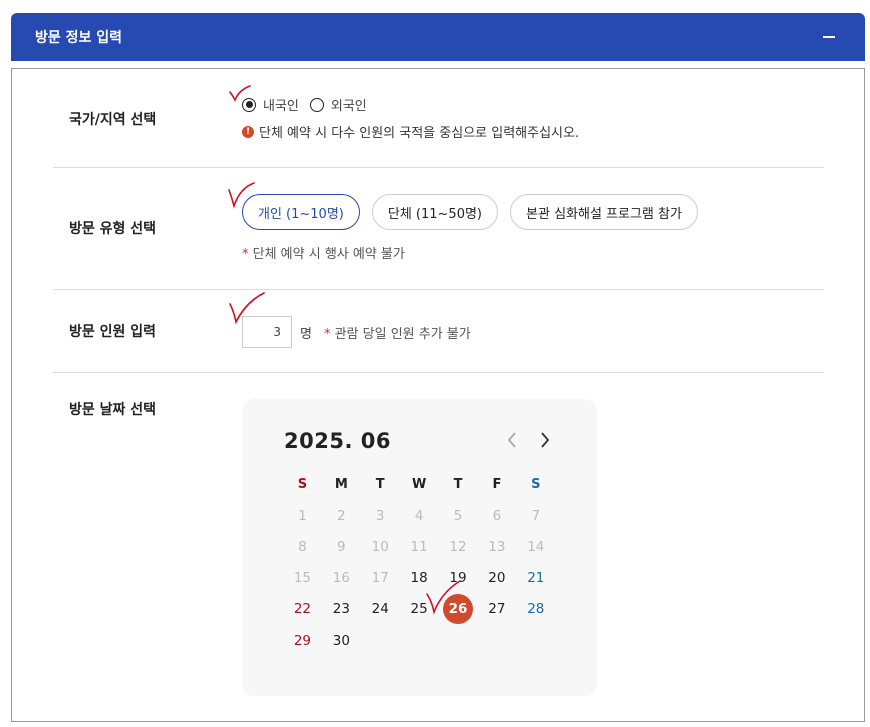 The width and height of the screenshot is (870, 727). I want to click on headcount-label: 방문 인원 입력, so click(113, 332).